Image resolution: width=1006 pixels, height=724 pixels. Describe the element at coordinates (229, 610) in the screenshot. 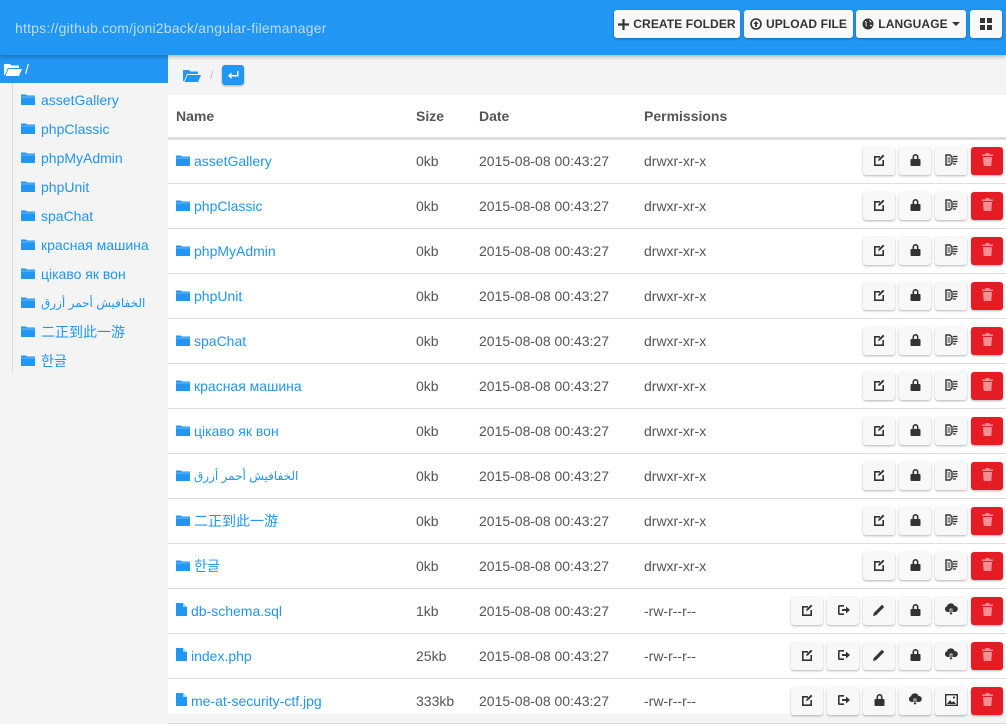

I see `item-name-link: db-schema.sql` at that location.